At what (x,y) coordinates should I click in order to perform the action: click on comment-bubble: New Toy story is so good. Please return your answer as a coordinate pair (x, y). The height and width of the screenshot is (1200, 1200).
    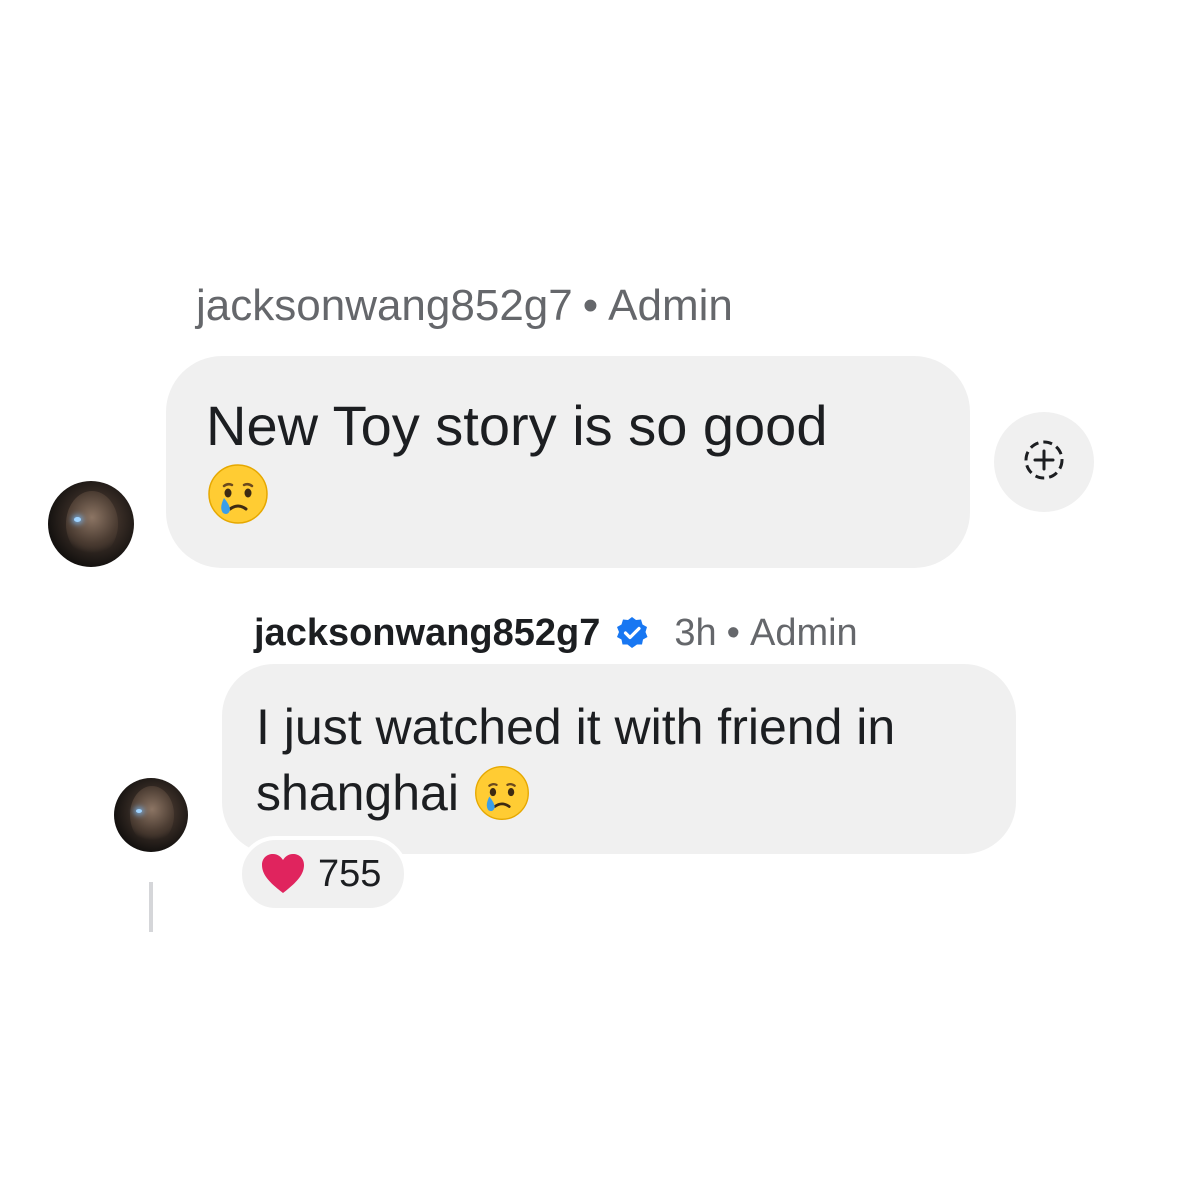
    Looking at the image, I should click on (568, 462).